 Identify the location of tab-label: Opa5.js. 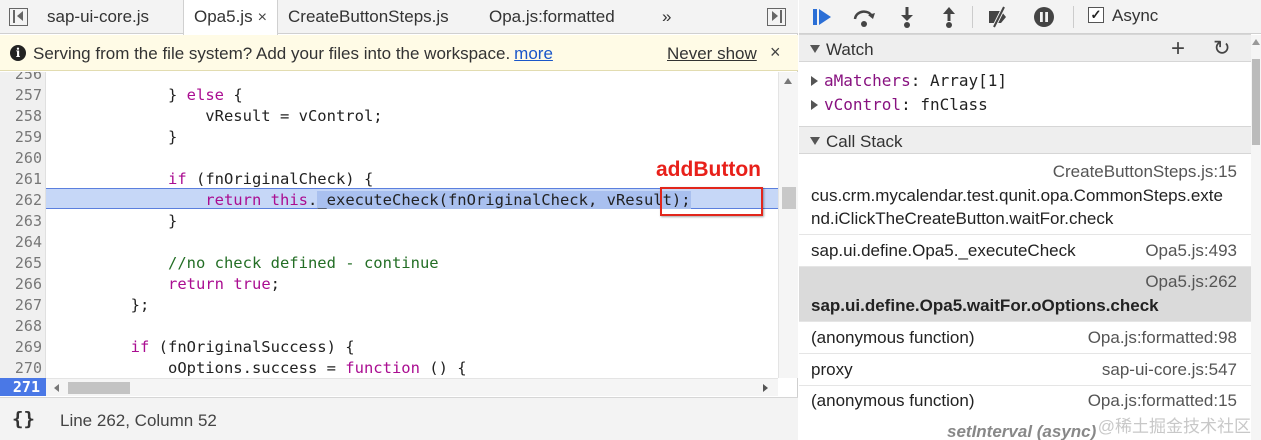
(223, 16).